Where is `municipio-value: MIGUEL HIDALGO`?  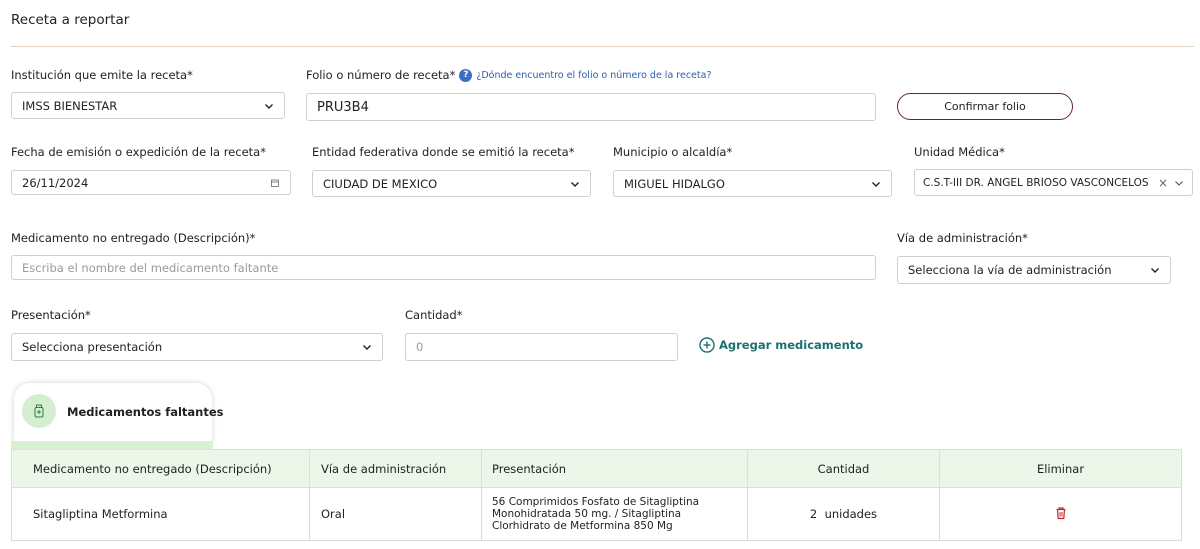 municipio-value: MIGUEL HIDALGO is located at coordinates (674, 183).